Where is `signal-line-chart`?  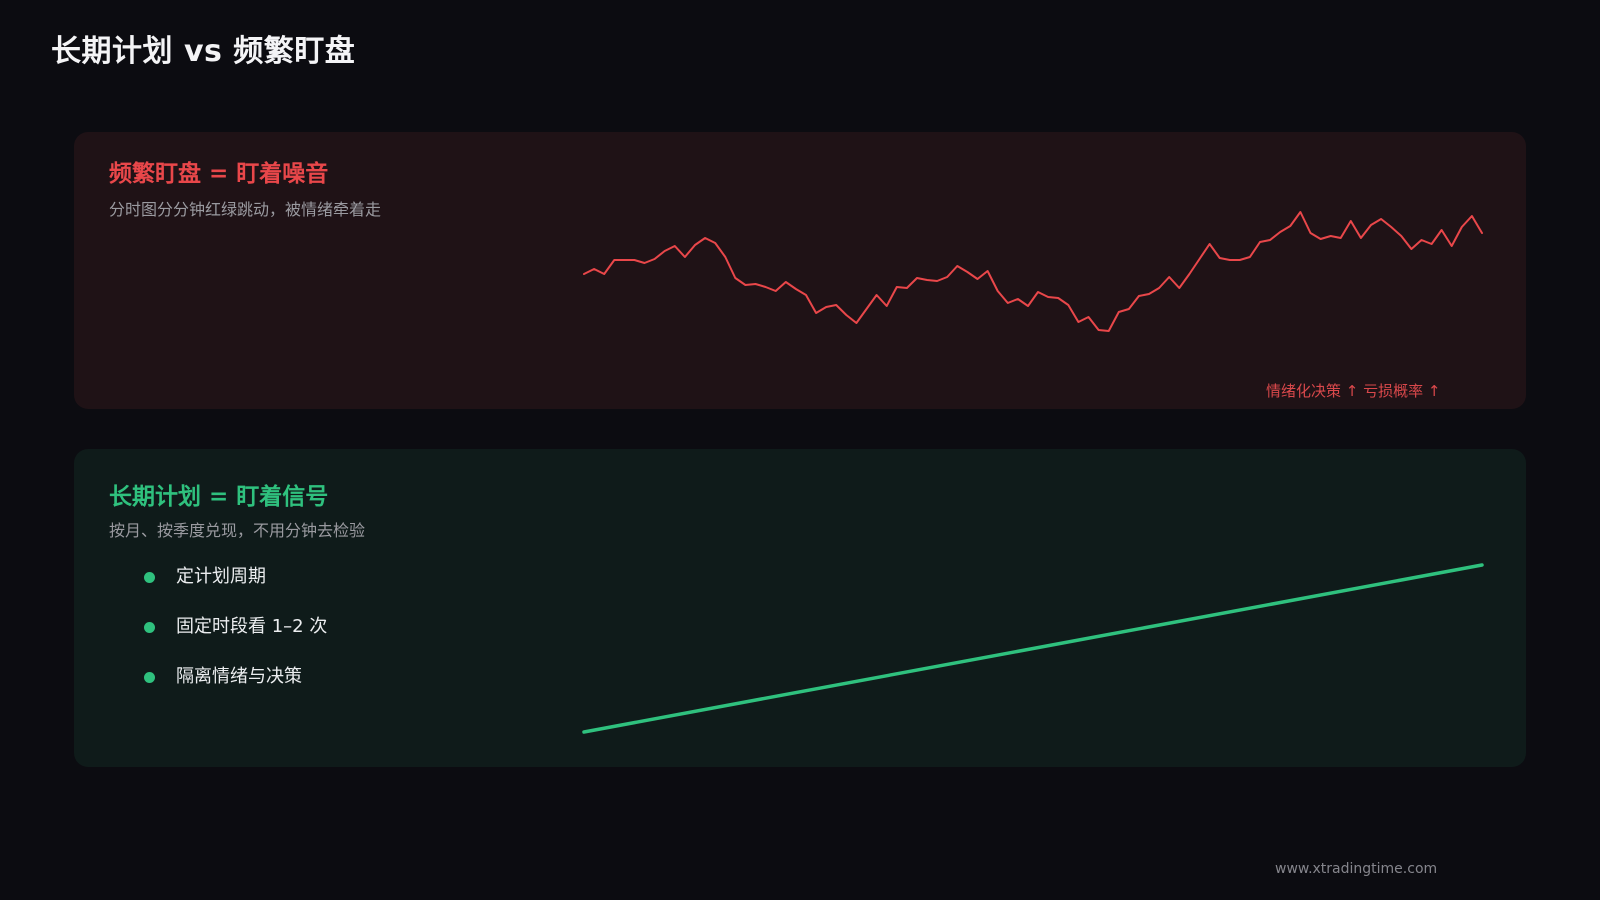 signal-line-chart is located at coordinates (1033, 648).